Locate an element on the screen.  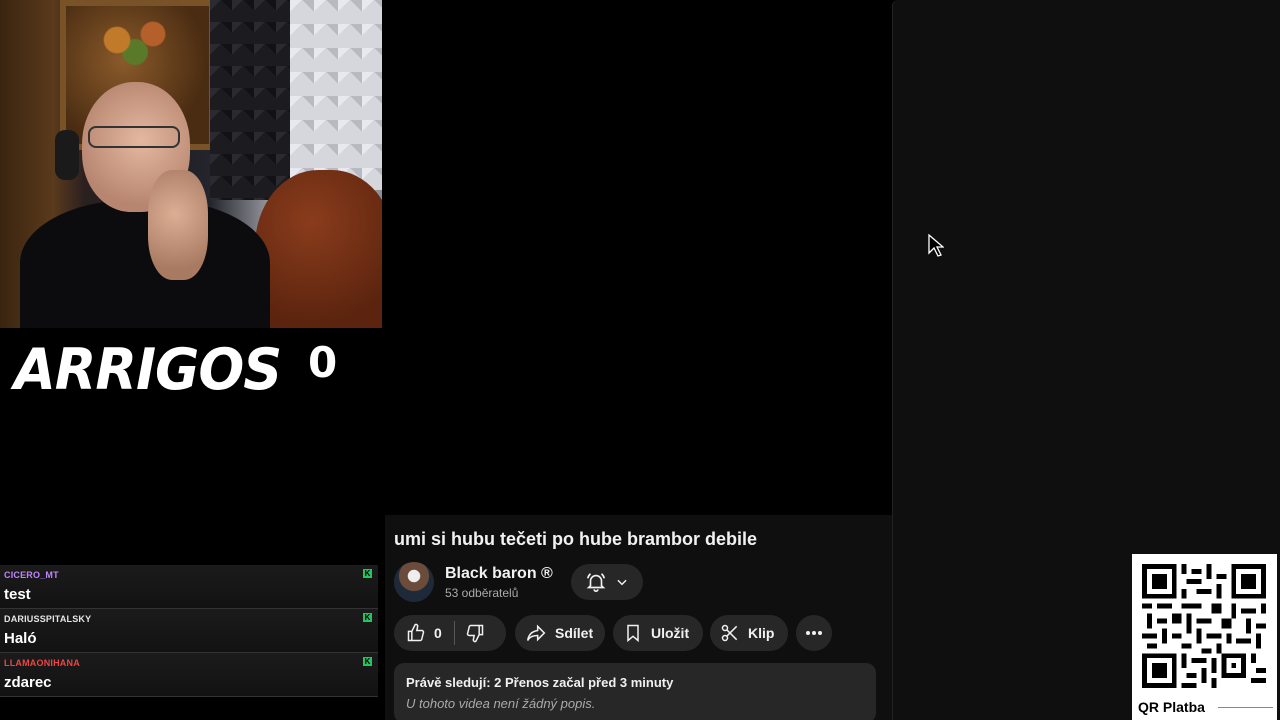
chat-message: DARIUSSPITALSKY Haló K is located at coordinates (189, 631).